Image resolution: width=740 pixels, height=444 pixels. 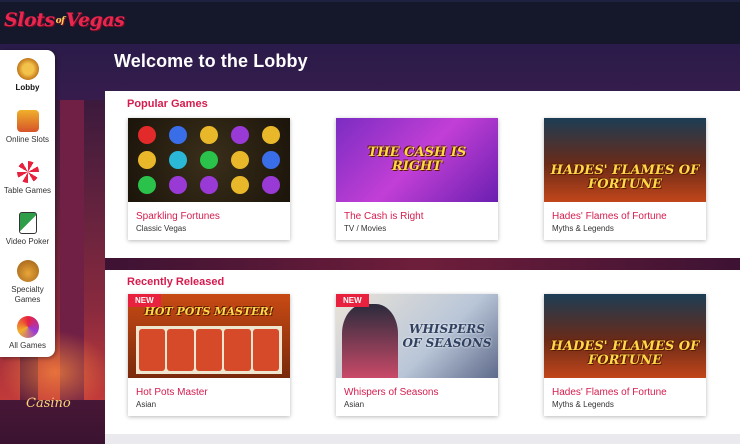 I want to click on sidebar-item-label: All Games, so click(x=27, y=345).